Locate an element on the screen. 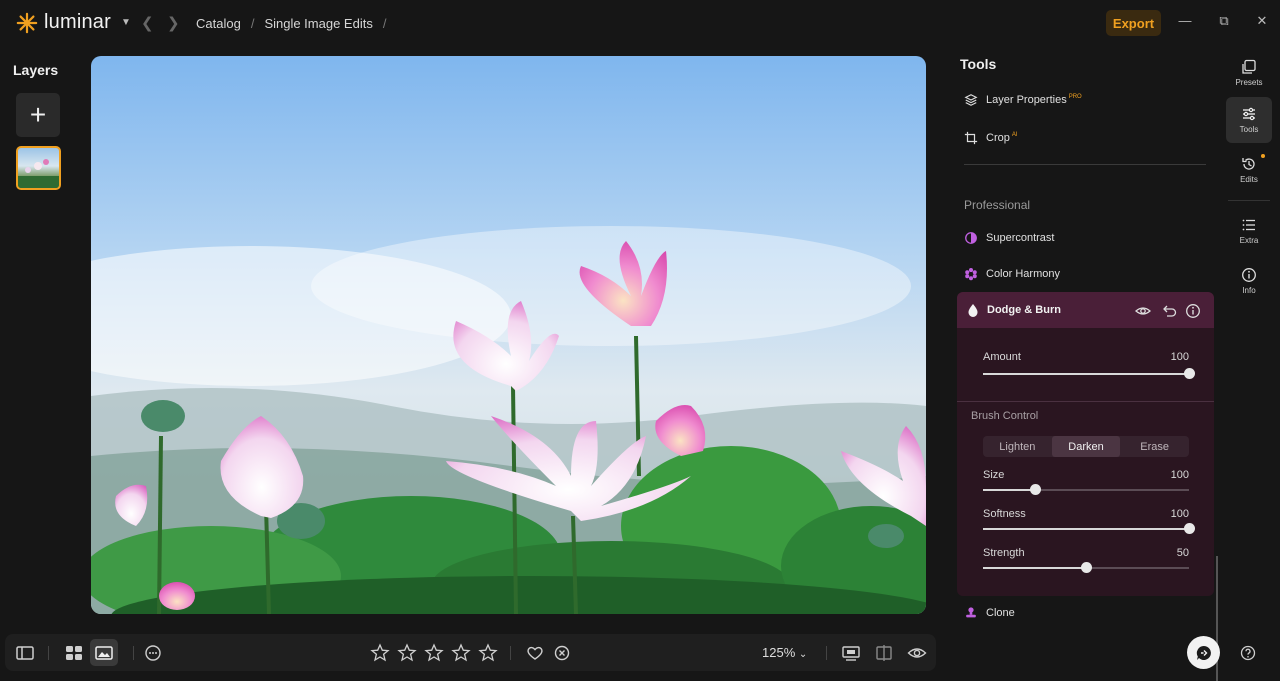 The image size is (1280, 681). softness-slider-fill is located at coordinates (1086, 529).